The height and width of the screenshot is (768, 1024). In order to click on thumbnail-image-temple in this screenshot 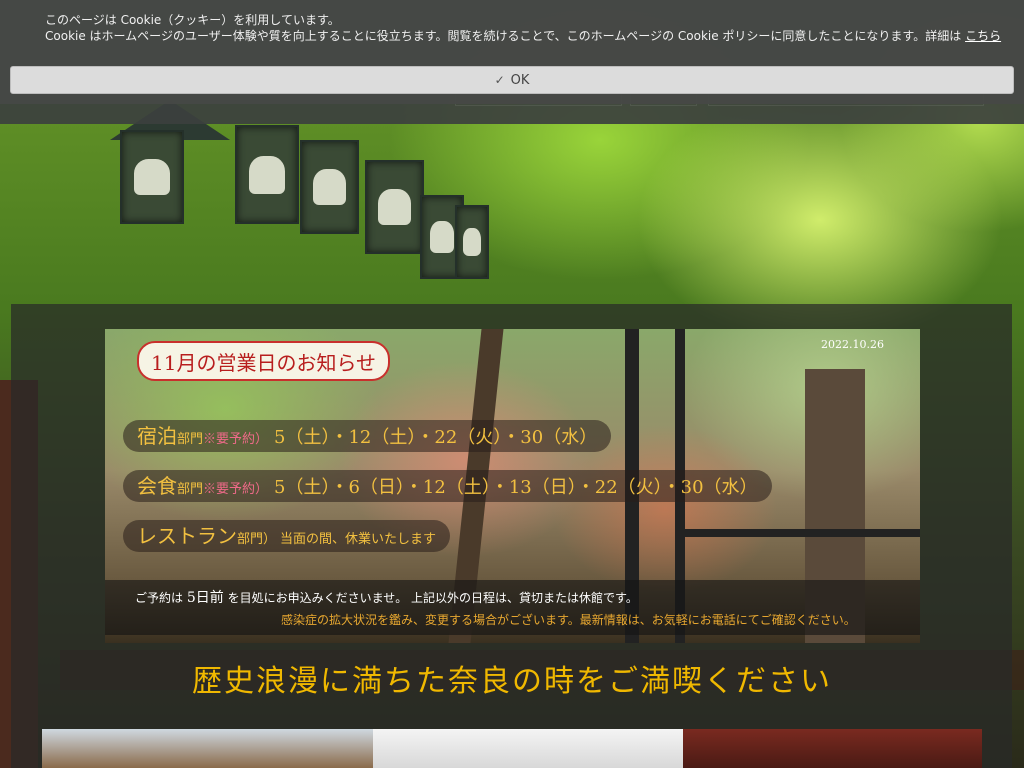, I will do `click(832, 748)`.